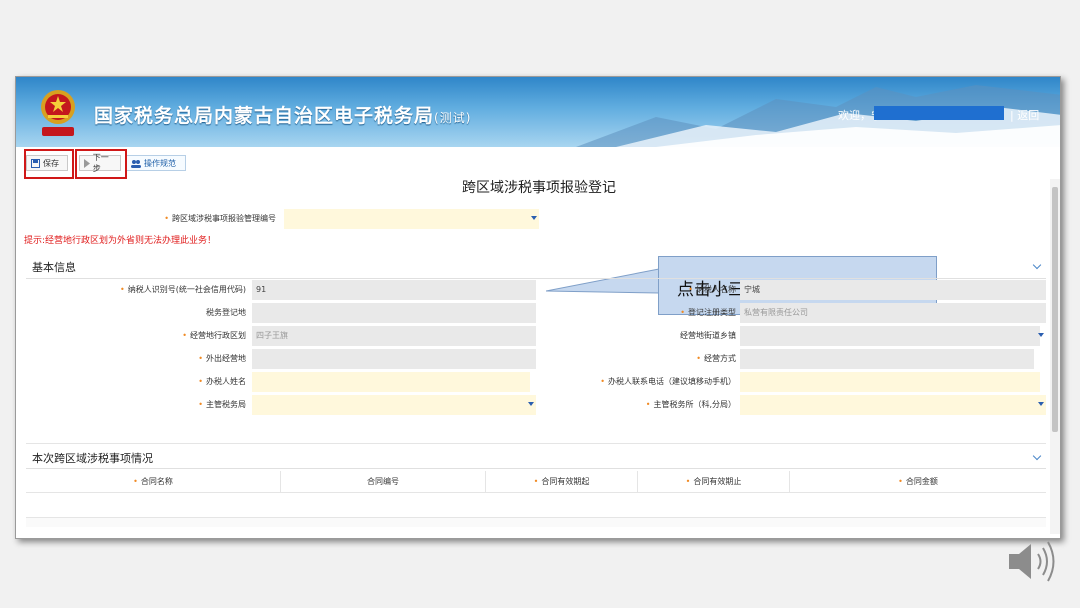  I want to click on operation-guide-label: 操作规范, so click(160, 163).